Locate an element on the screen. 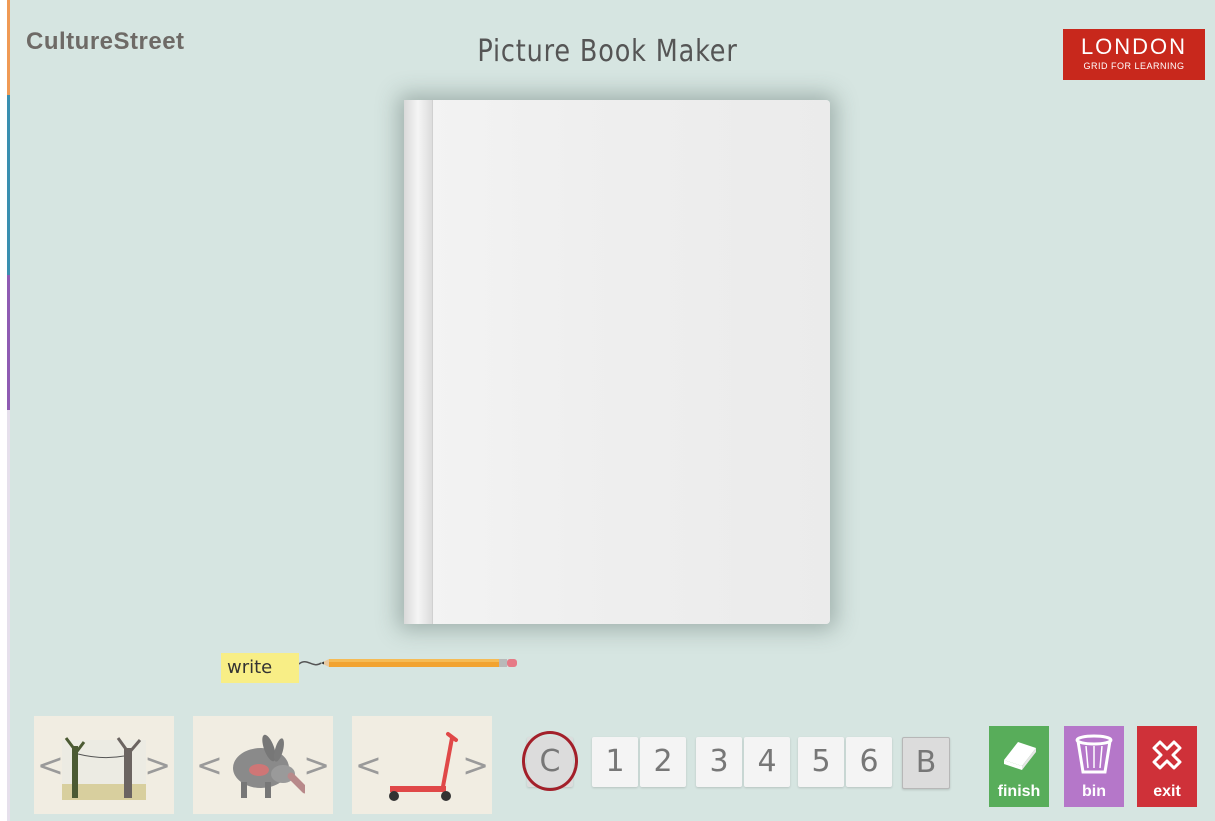 This screenshot has width=1215, height=821. finish-button: finish is located at coordinates (1019, 766).